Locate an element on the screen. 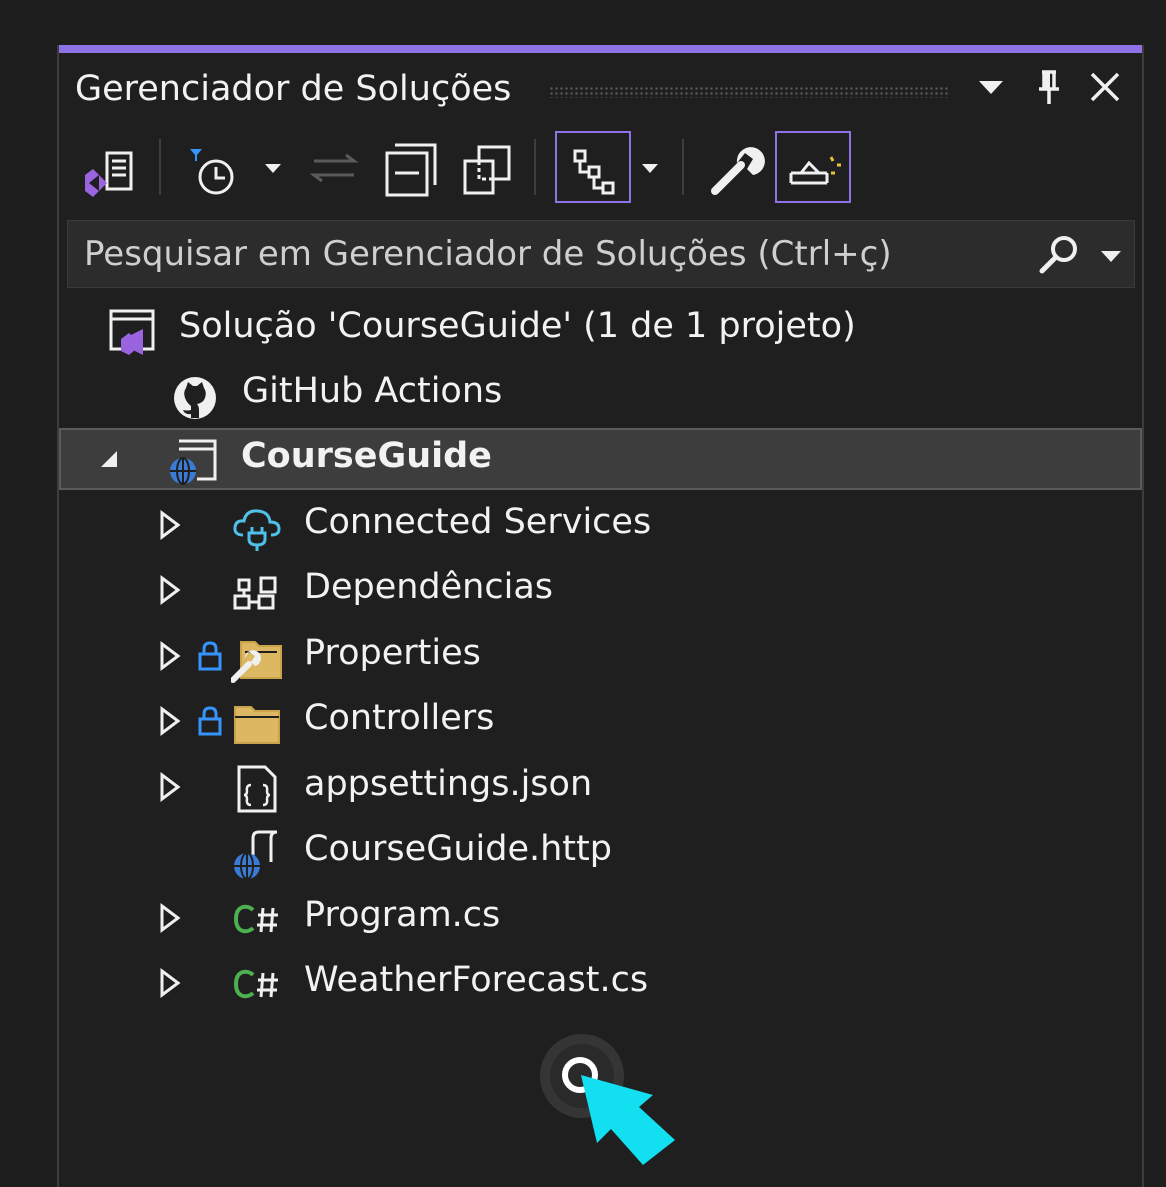  tree-item-label: Program.cs is located at coordinates (402, 915).